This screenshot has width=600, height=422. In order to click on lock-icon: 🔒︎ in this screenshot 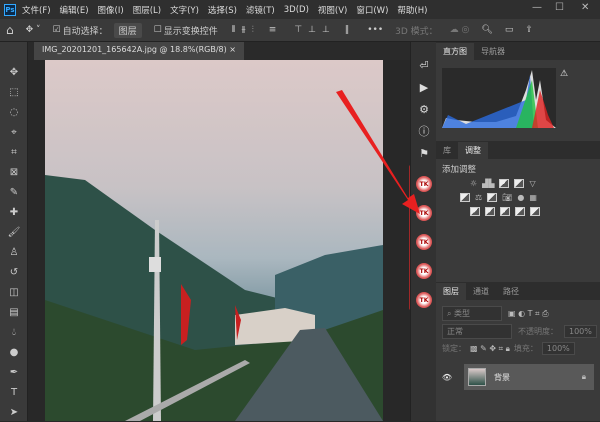, I will do `click(583, 376)`.